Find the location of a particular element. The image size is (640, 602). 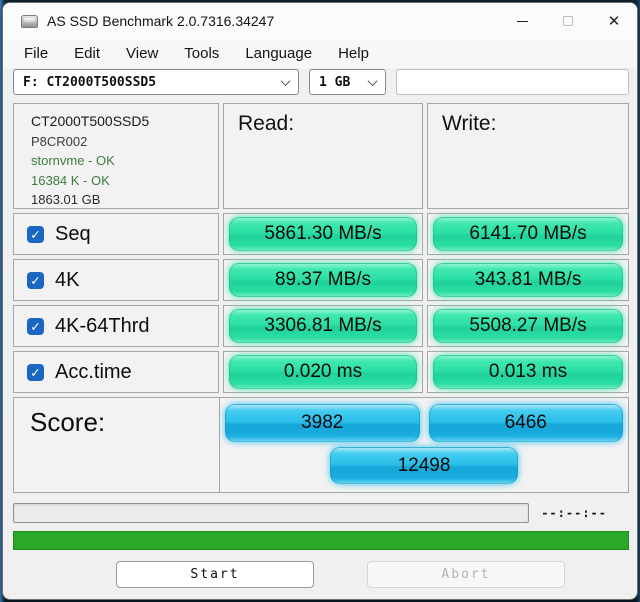

row-4k64thrd: ✓ 4K-64Thrd is located at coordinates (116, 326).